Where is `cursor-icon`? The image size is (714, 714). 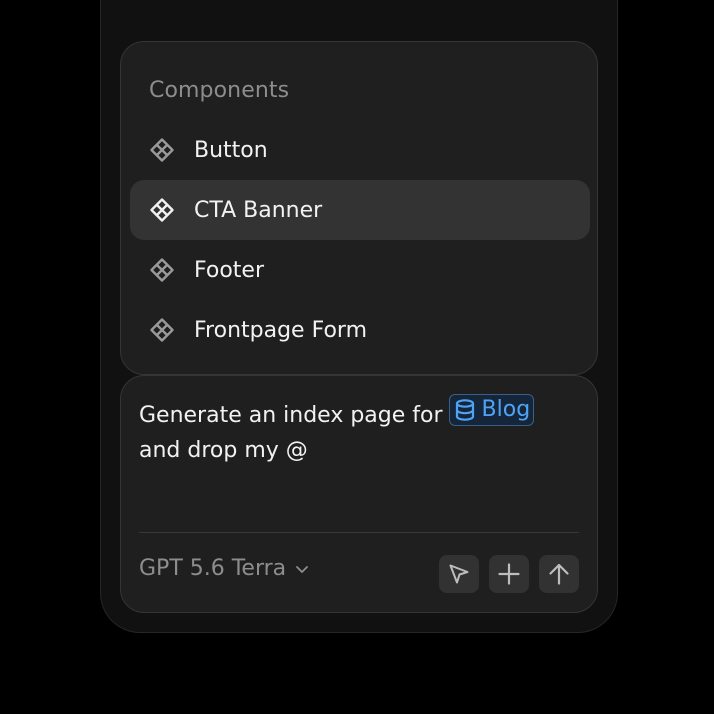 cursor-icon is located at coordinates (459, 574).